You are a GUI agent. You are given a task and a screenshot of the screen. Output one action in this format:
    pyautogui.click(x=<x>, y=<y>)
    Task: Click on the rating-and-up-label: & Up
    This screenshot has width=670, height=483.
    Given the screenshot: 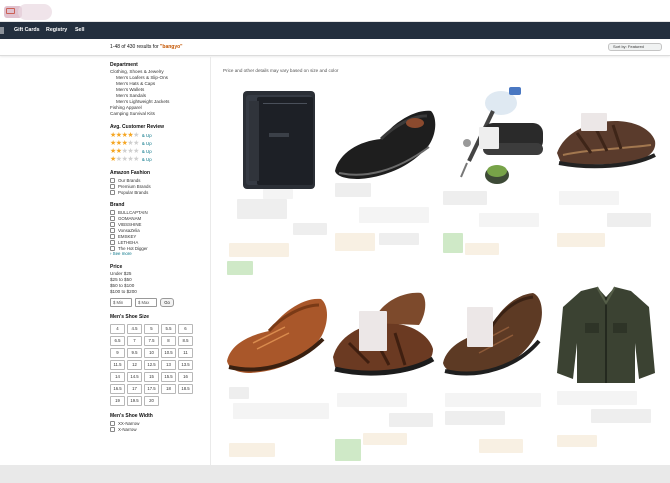 What is the action you would take?
    pyautogui.click(x=146, y=135)
    